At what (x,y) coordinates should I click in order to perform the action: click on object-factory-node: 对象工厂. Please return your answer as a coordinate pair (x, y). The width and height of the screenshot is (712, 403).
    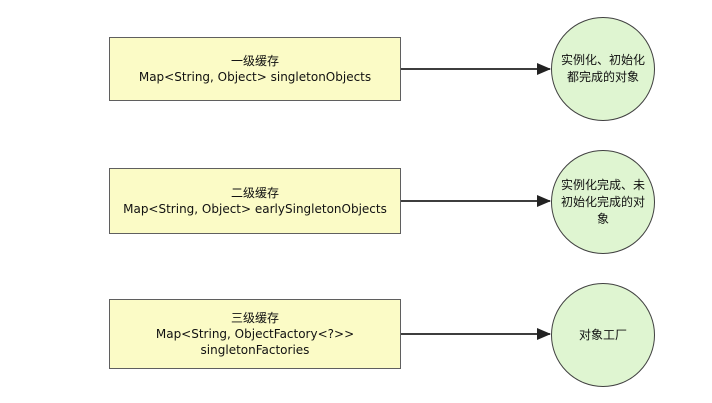
    Looking at the image, I should click on (603, 335).